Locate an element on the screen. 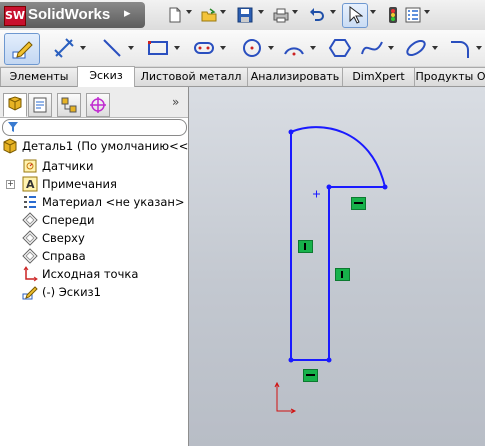 This screenshot has width=485, height=446. spline-dropdown-arrow is located at coordinates (391, 48).